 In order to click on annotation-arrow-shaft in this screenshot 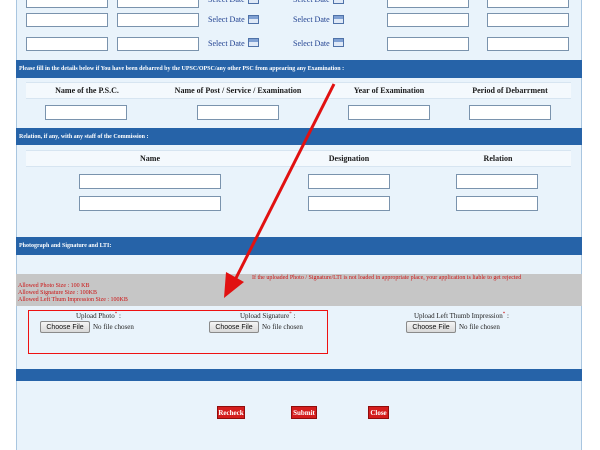, I will do `click(284, 183)`.